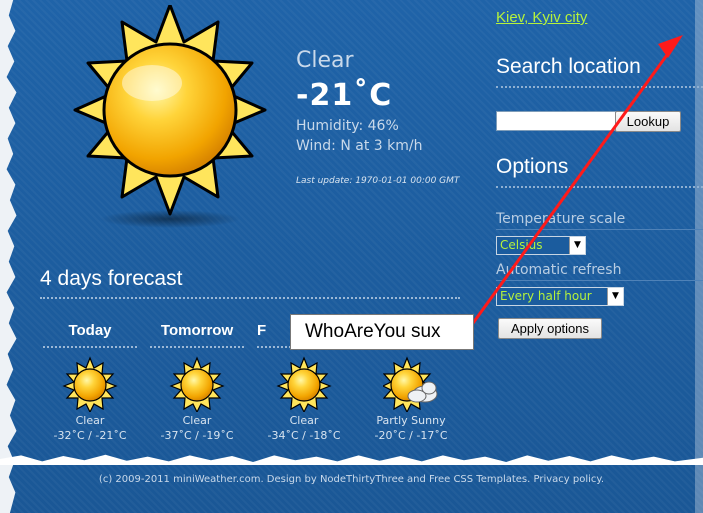  What do you see at coordinates (648, 121) in the screenshot?
I see `lookup-button: Lookup` at bounding box center [648, 121].